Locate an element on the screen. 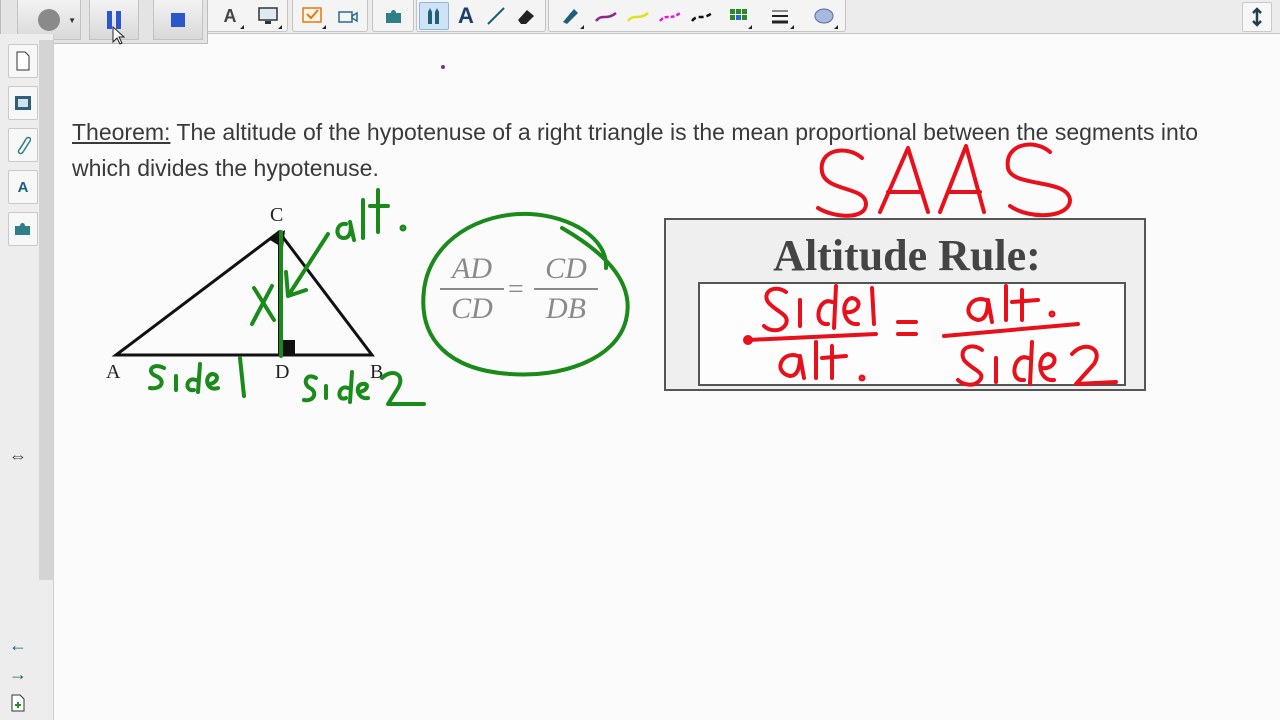 This screenshot has width=1280, height=720. addons-tab is located at coordinates (23, 229).